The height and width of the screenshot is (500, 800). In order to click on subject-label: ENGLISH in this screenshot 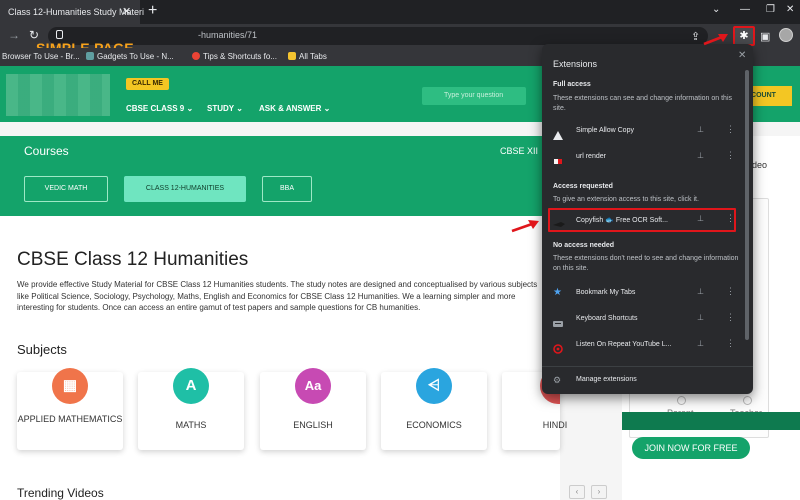, I will do `click(313, 425)`.